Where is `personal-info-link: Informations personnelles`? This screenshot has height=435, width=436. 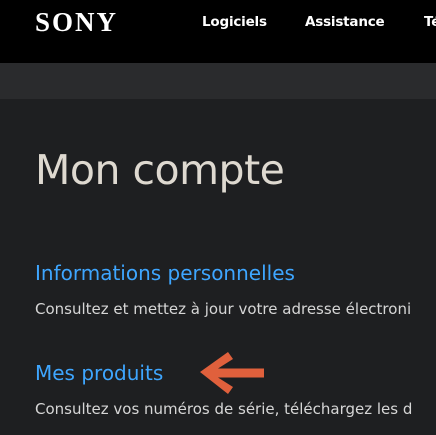 personal-info-link: Informations personnelles is located at coordinates (165, 273).